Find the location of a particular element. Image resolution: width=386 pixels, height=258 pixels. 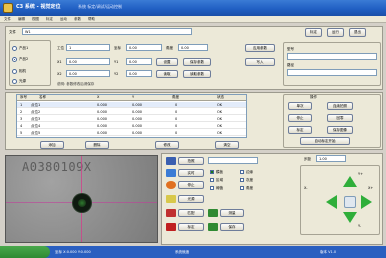

cell: OK is located at coordinates (220, 126).